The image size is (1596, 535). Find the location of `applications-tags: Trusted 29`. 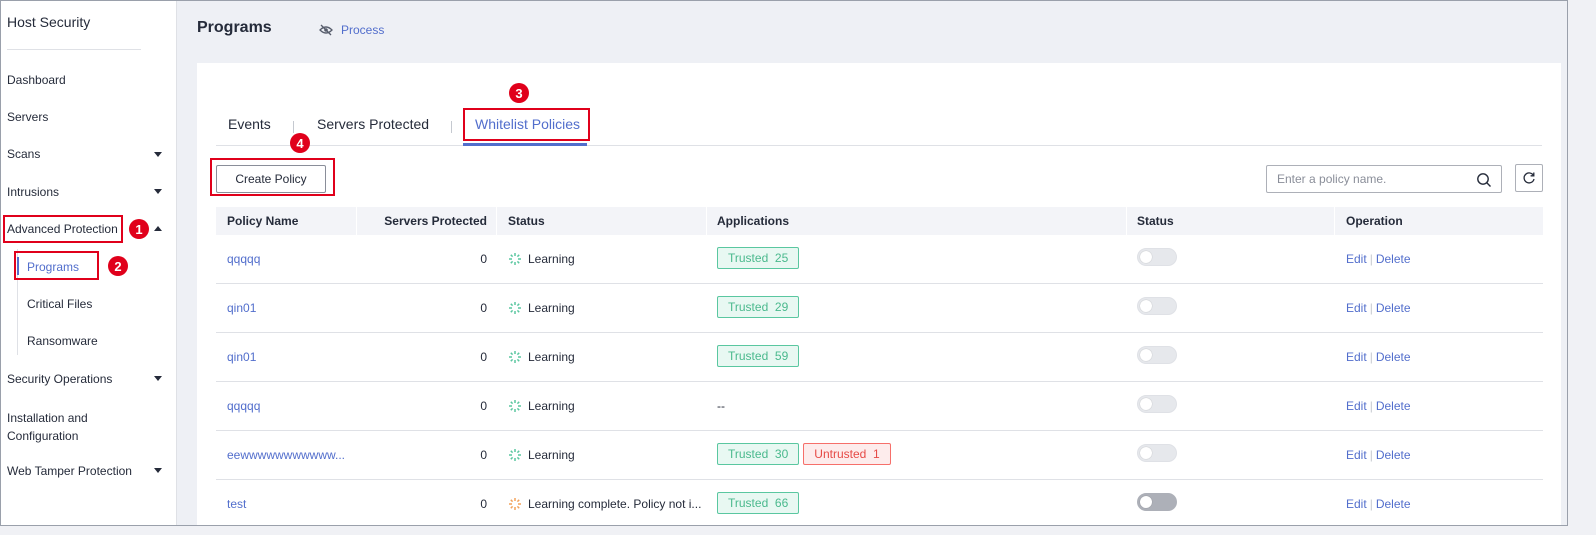

applications-tags: Trusted 29 is located at coordinates (760, 307).